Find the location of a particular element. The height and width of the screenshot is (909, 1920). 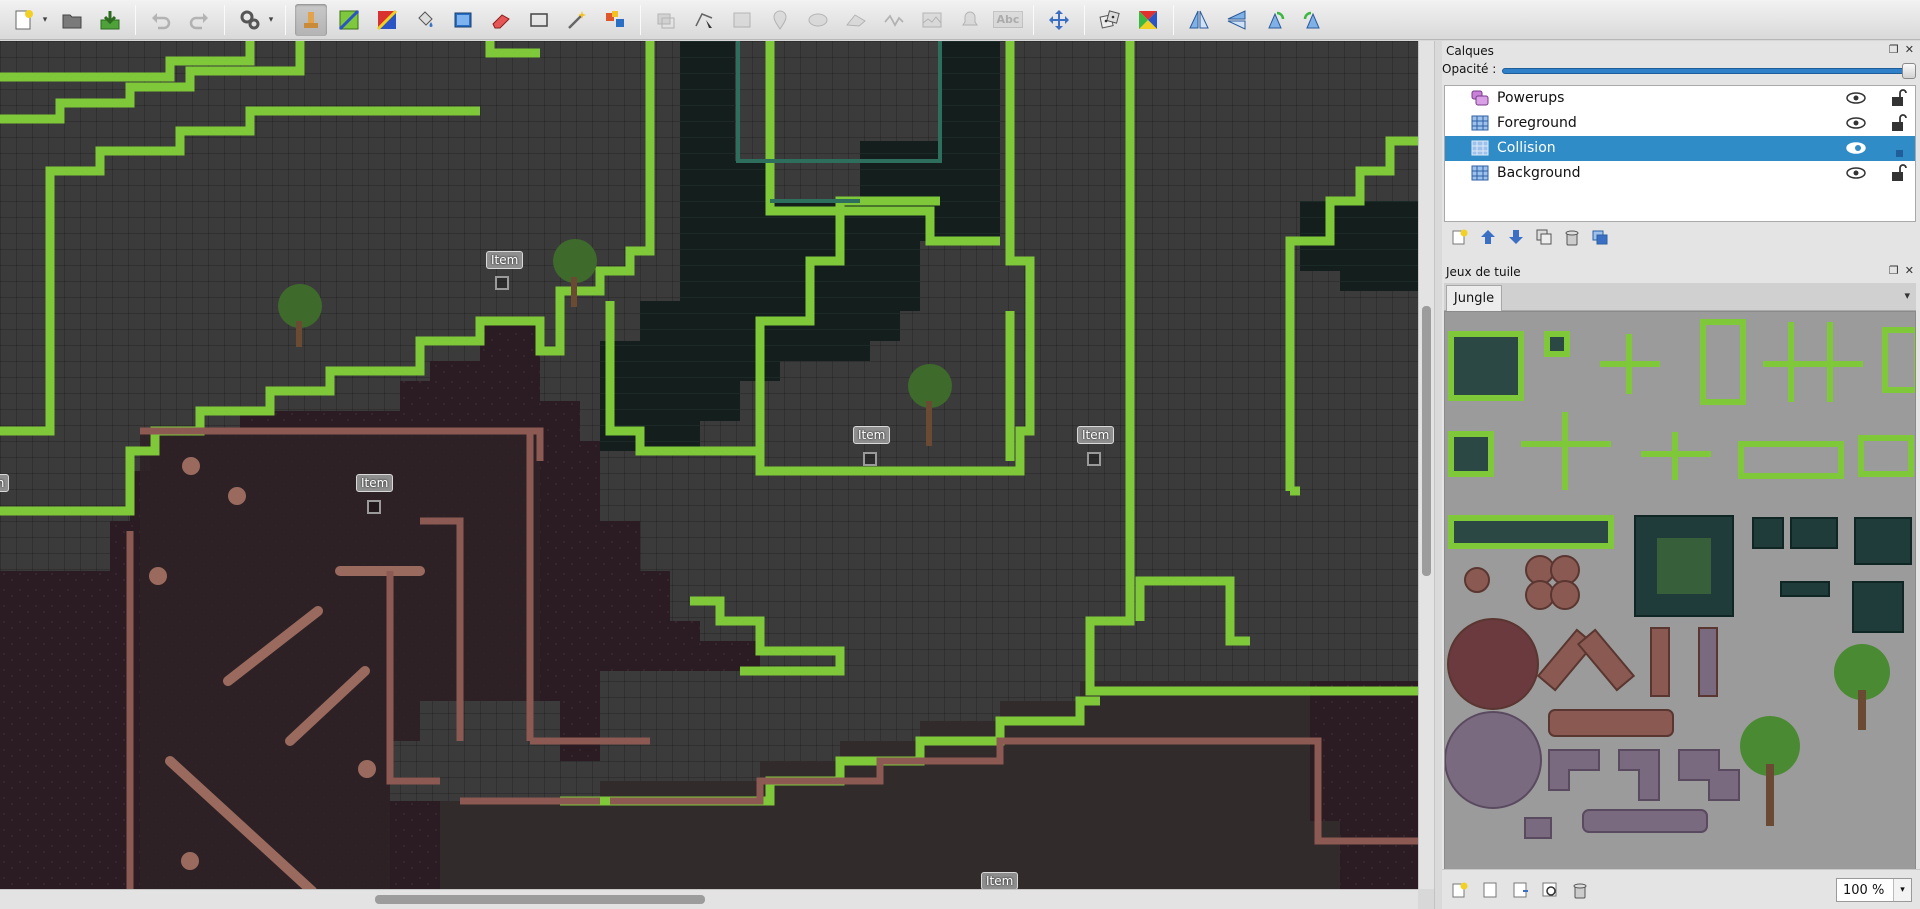

map-horizontal-scroll-thumb is located at coordinates (540, 899).